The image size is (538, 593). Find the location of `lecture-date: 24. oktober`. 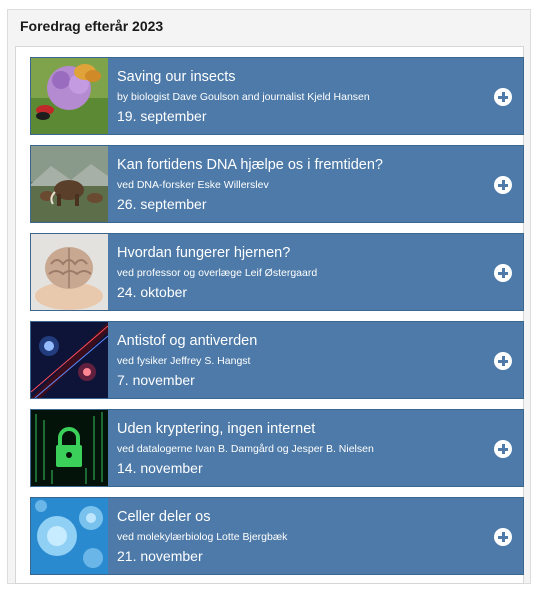

lecture-date: 24. oktober is located at coordinates (152, 292).